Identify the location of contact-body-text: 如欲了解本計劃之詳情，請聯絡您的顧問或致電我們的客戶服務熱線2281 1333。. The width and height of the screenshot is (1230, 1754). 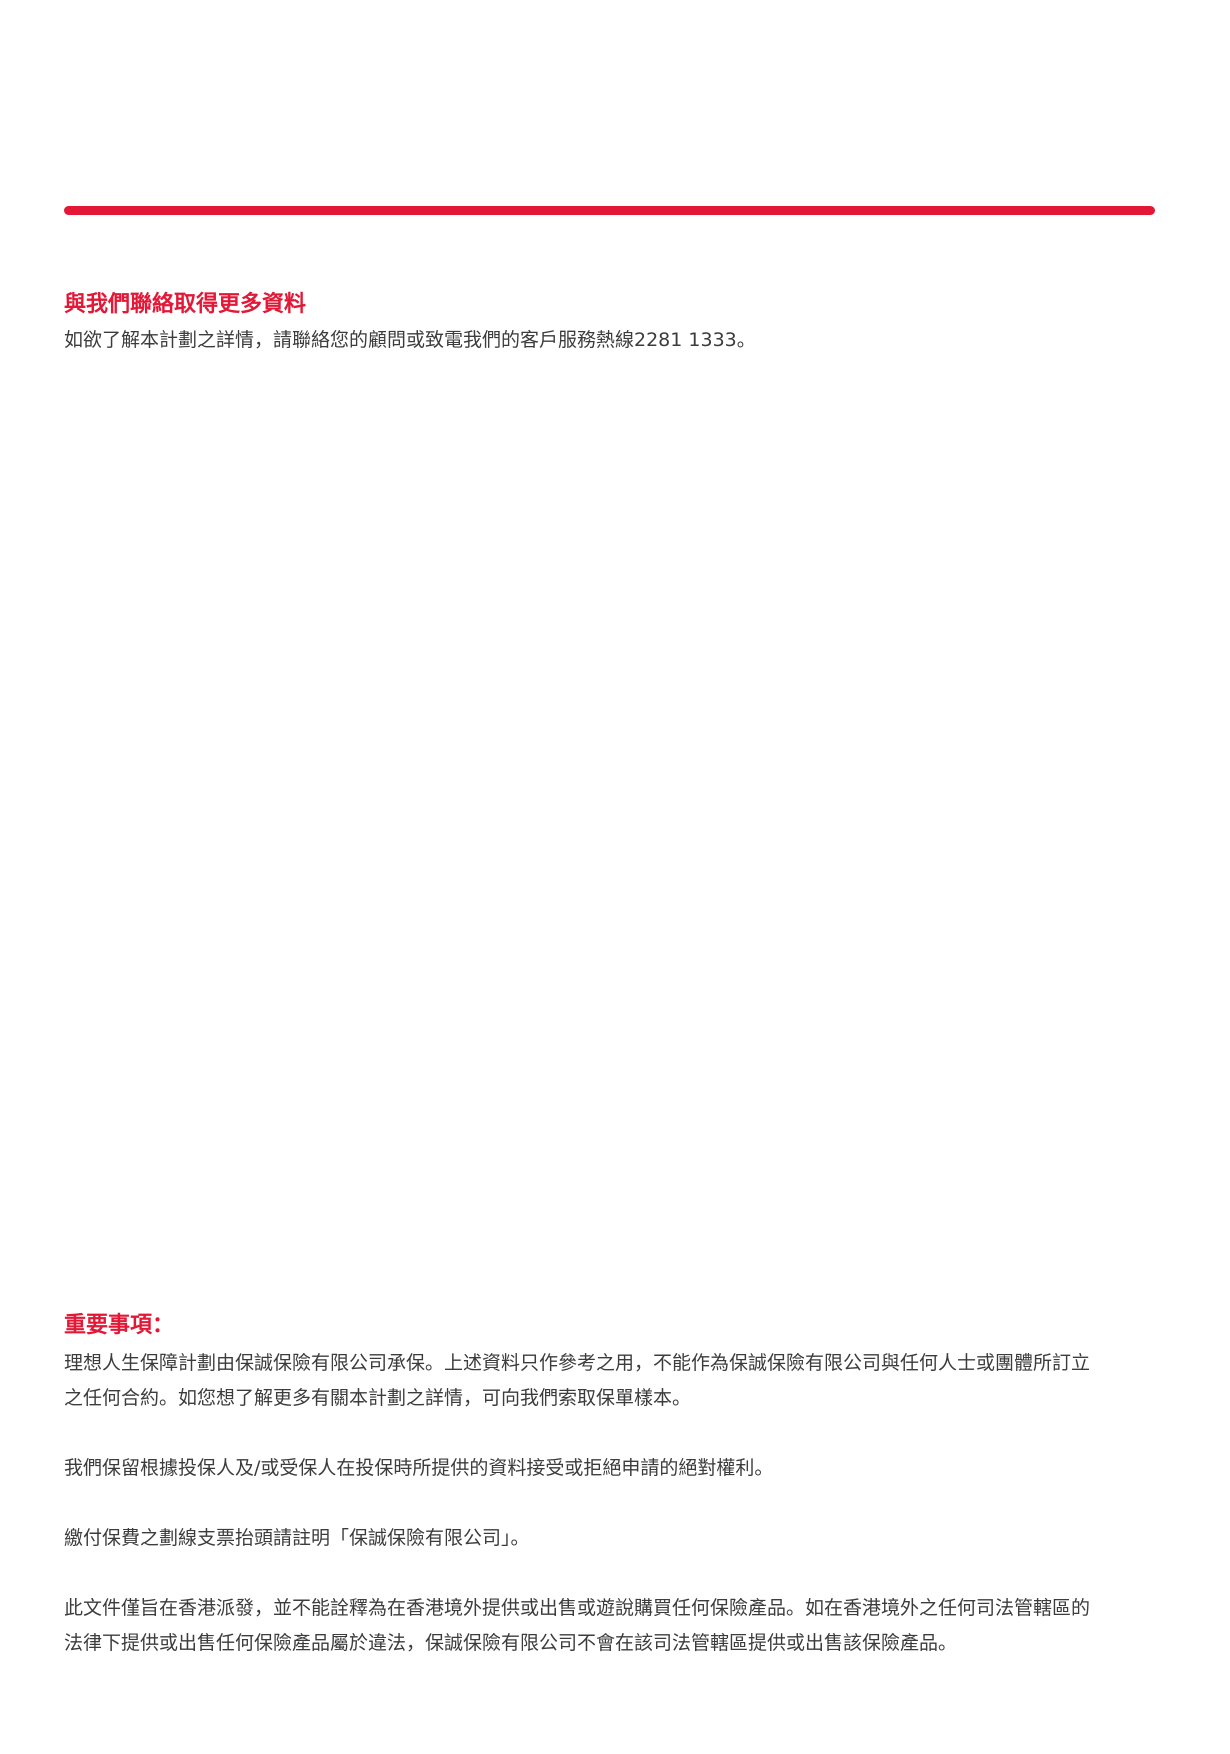
(410, 340).